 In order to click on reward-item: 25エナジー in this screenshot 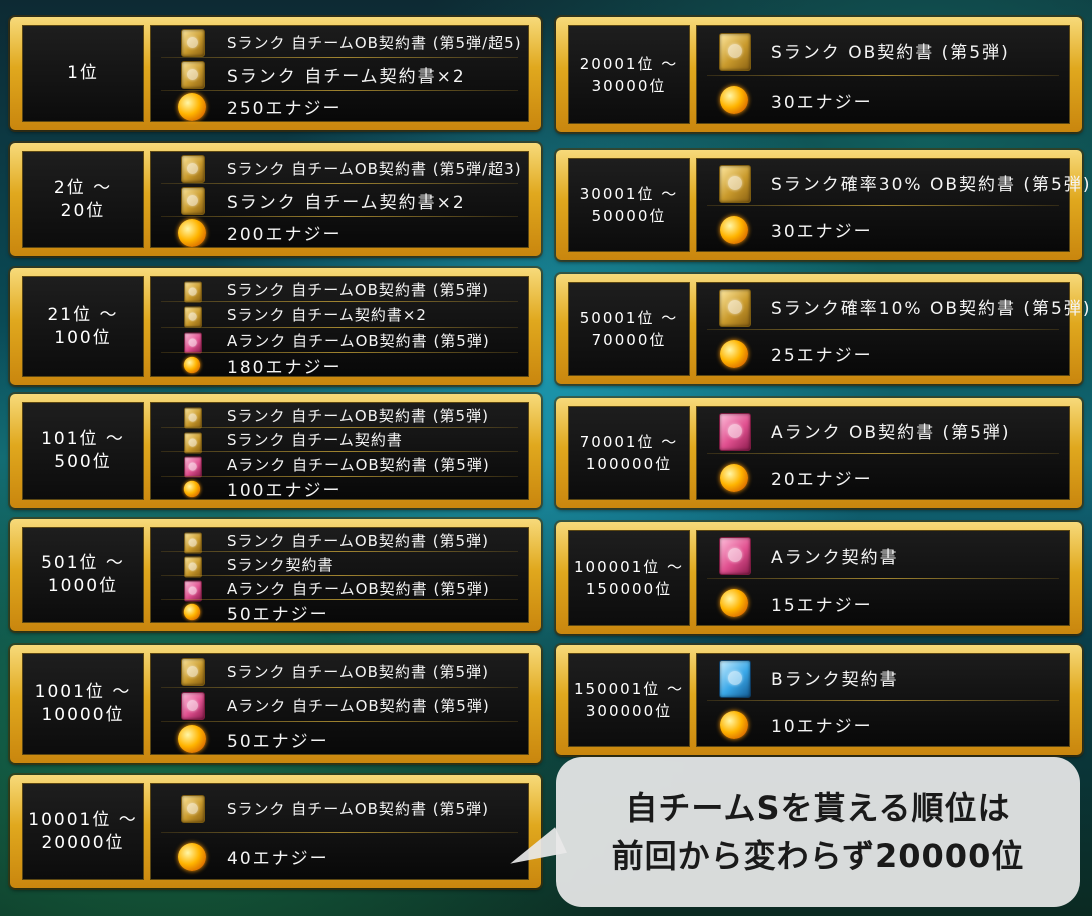, I will do `click(883, 353)`.